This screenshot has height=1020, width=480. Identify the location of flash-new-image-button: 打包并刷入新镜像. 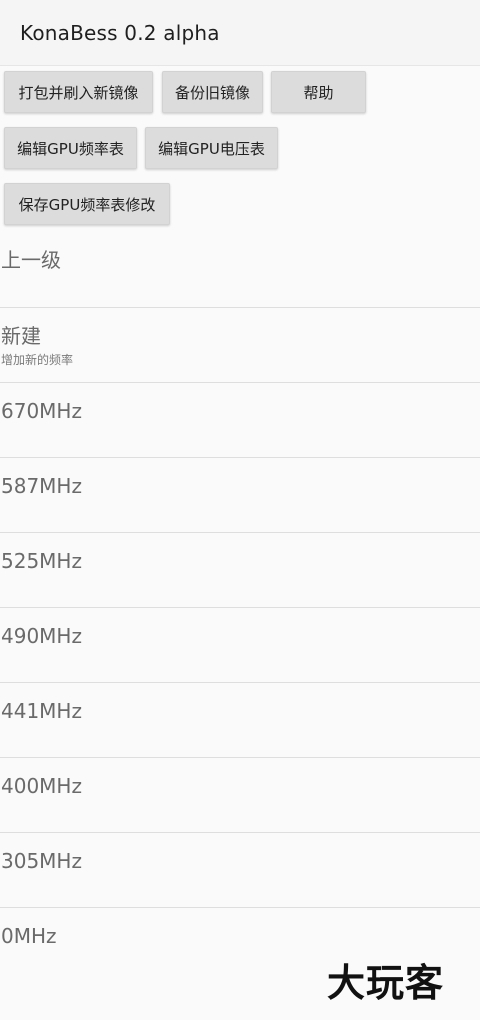
(78, 92).